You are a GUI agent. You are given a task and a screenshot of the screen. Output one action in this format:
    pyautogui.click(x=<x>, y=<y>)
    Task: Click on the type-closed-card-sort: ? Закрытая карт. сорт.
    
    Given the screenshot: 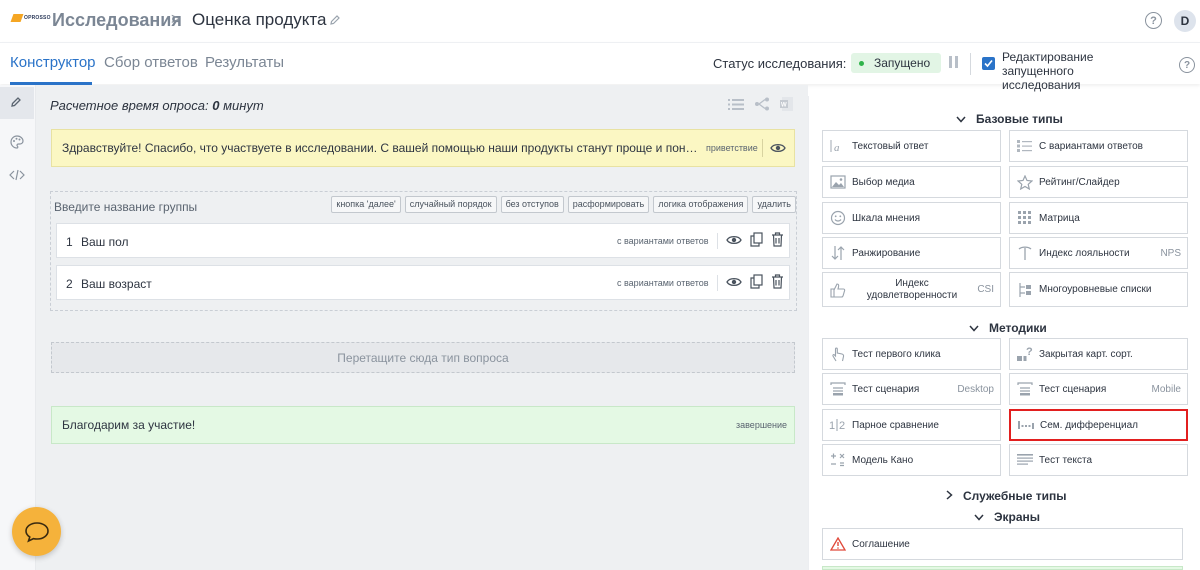 What is the action you would take?
    pyautogui.click(x=1098, y=354)
    